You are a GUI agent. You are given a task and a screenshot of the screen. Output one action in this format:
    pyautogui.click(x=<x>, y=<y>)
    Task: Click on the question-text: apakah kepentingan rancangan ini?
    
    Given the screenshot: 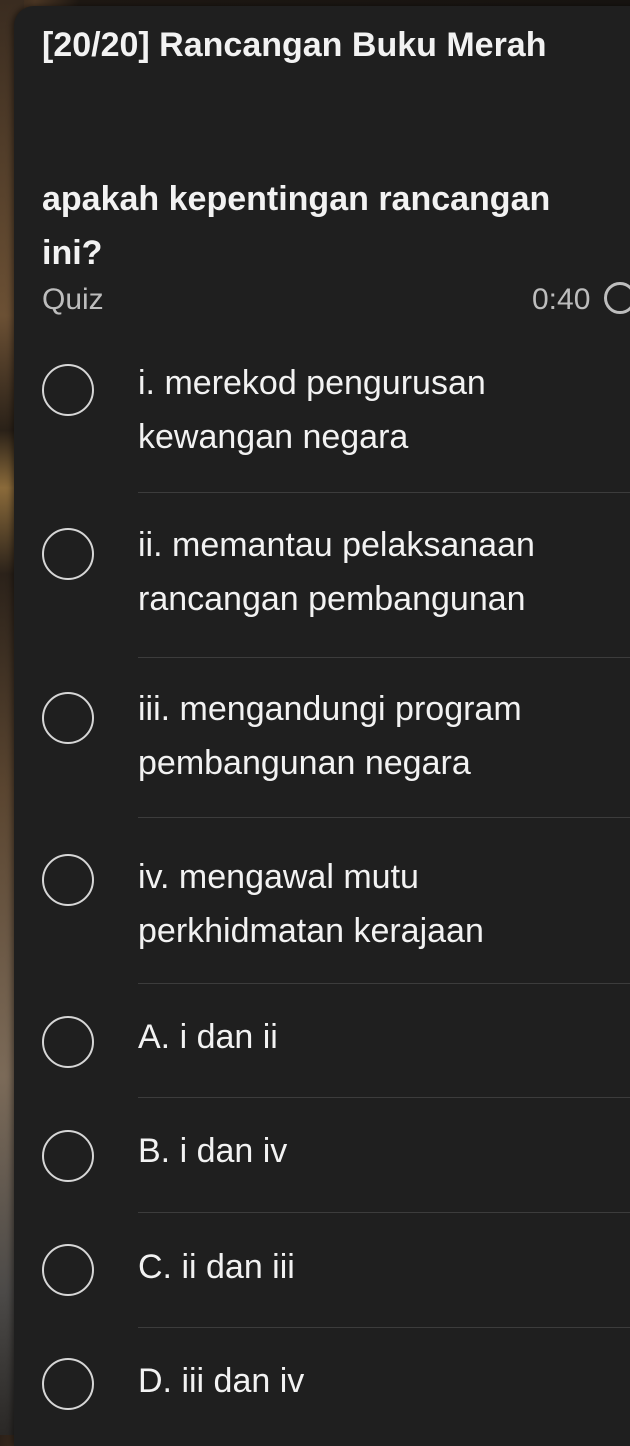 What is the action you would take?
    pyautogui.click(x=296, y=226)
    